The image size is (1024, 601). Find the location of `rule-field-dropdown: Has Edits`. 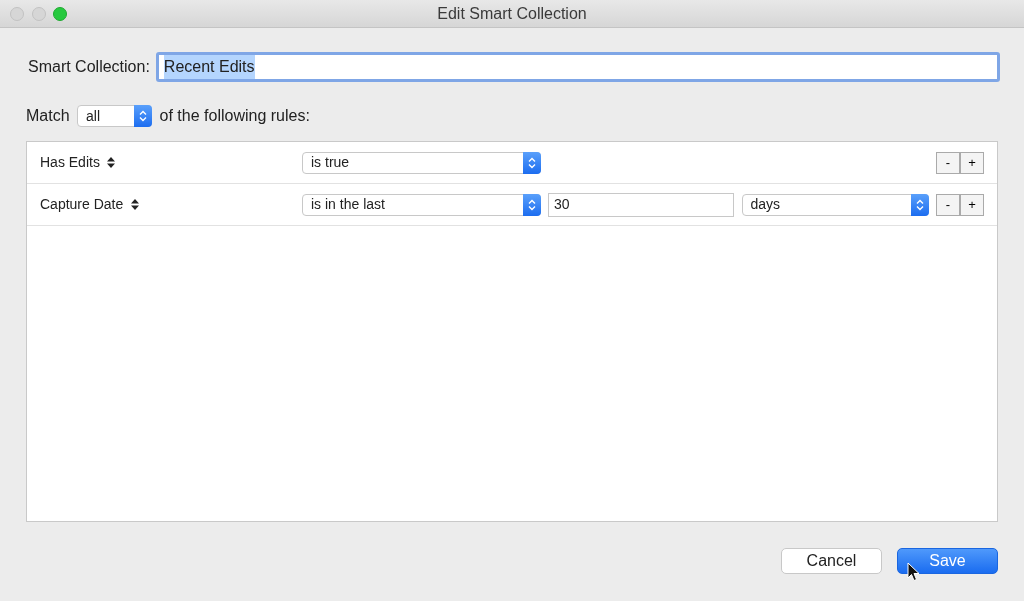

rule-field-dropdown: Has Edits is located at coordinates (171, 162).